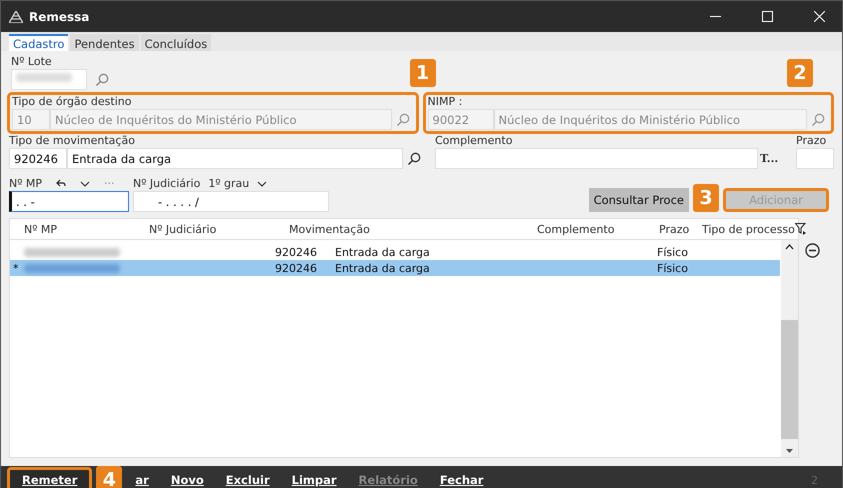  I want to click on action-button: Excluir, so click(247, 477).